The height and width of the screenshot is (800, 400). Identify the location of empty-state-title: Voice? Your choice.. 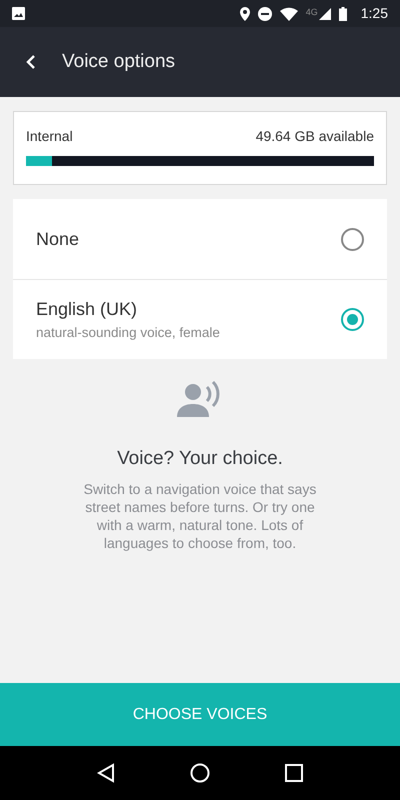
(200, 459).